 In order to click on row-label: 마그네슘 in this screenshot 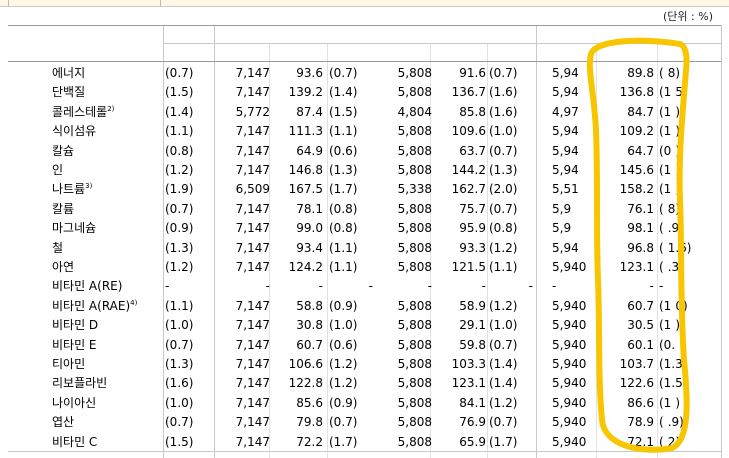, I will do `click(74, 228)`.